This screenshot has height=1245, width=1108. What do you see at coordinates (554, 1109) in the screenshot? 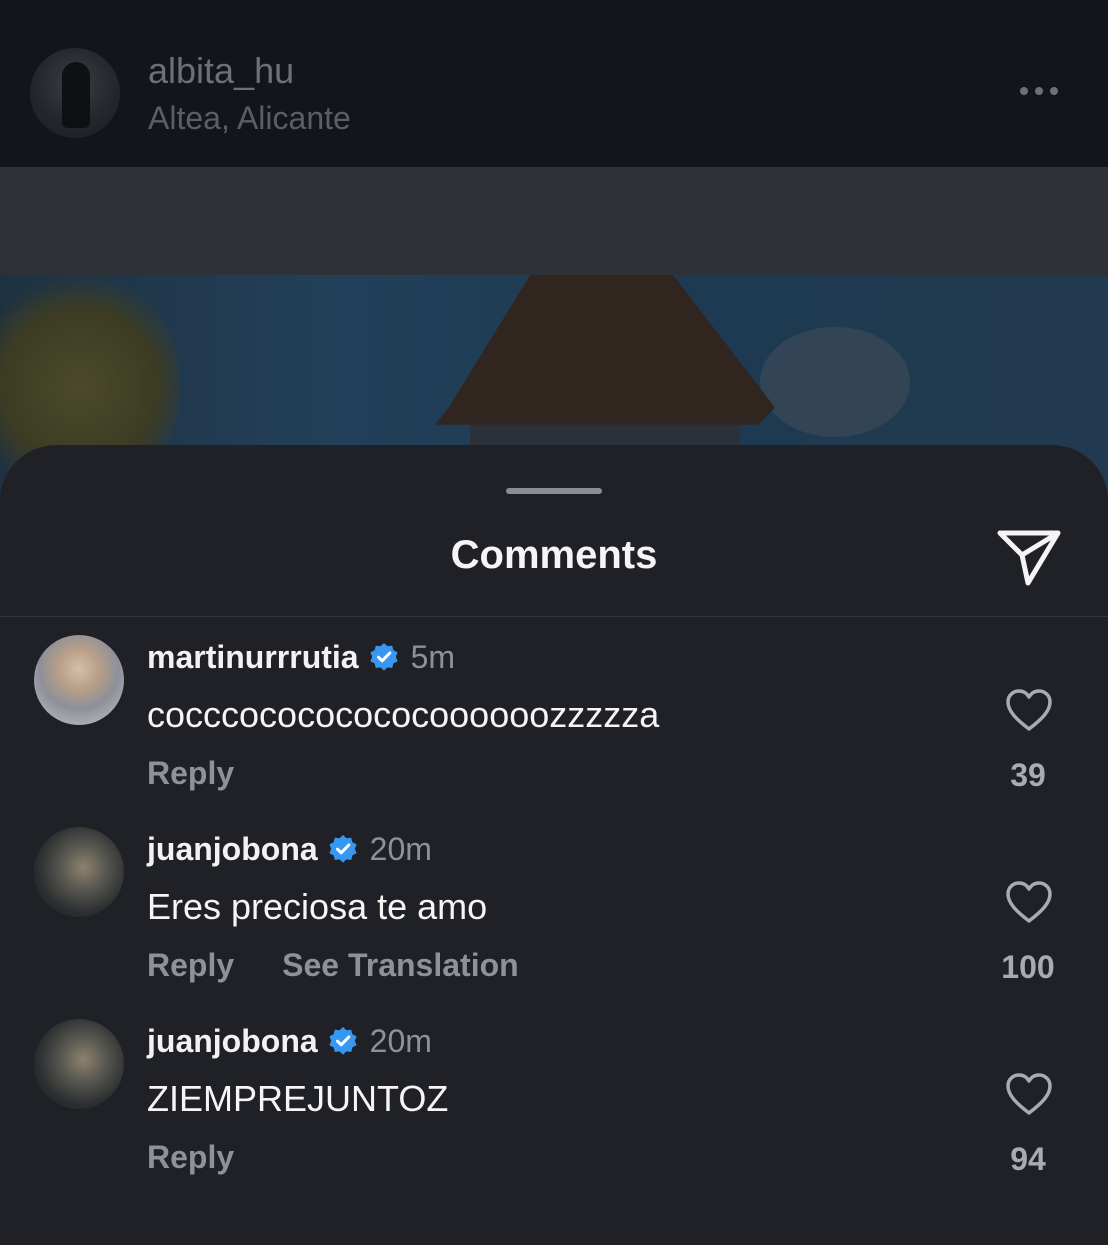
I see `comment-item: juanjobona 20m ZIEMPREJUNTOZ Reply 94` at bounding box center [554, 1109].